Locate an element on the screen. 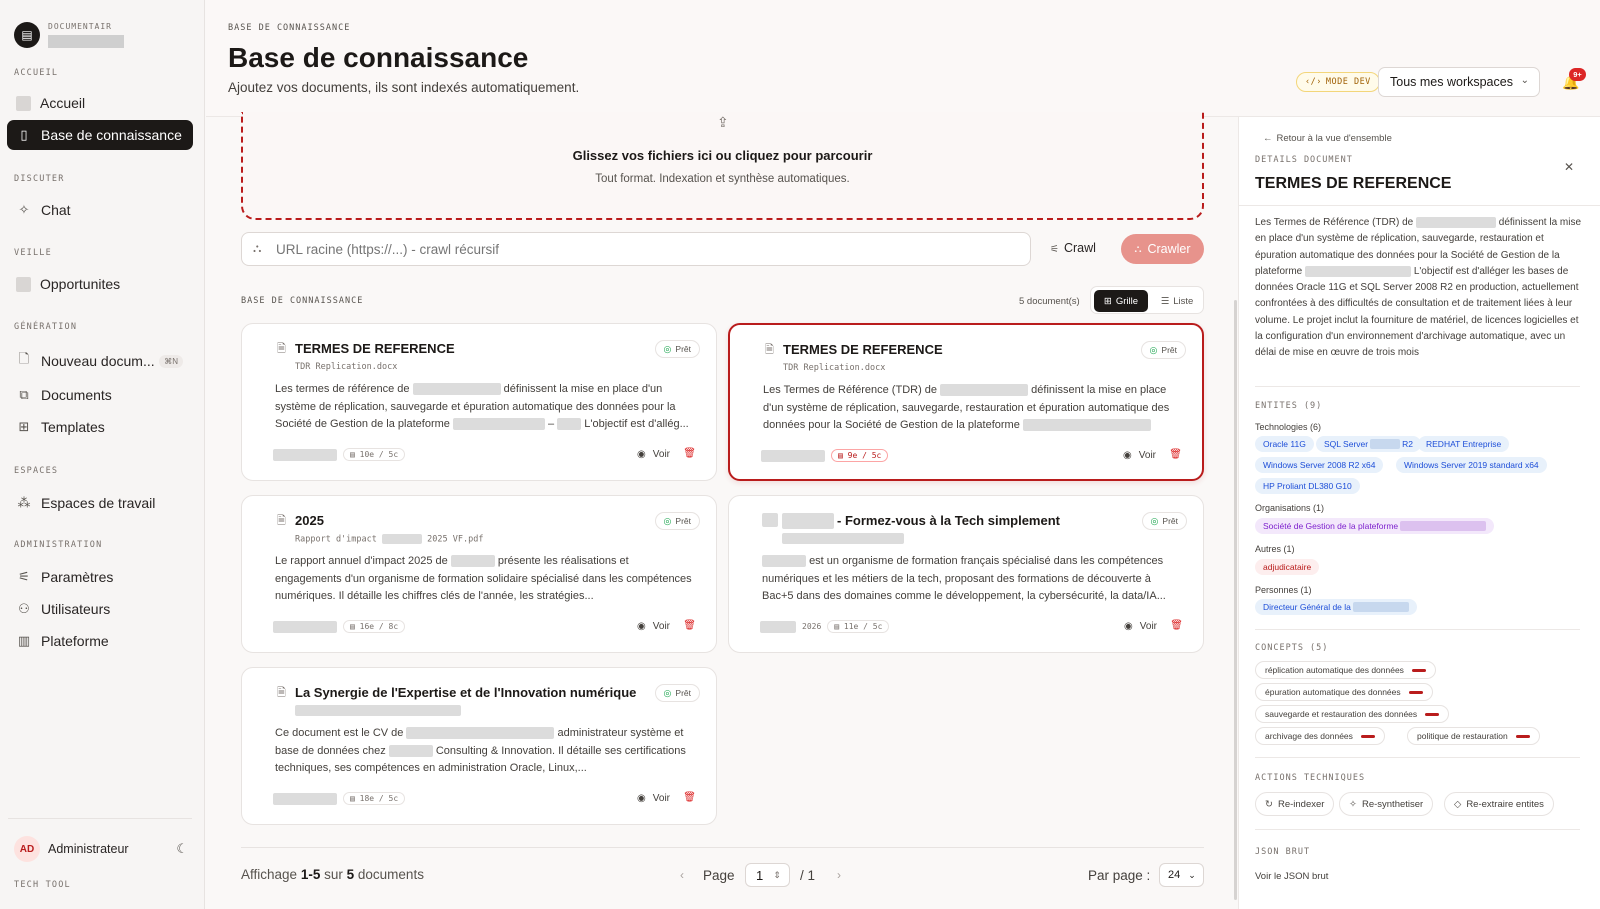  view-list-label: Liste is located at coordinates (1183, 301).